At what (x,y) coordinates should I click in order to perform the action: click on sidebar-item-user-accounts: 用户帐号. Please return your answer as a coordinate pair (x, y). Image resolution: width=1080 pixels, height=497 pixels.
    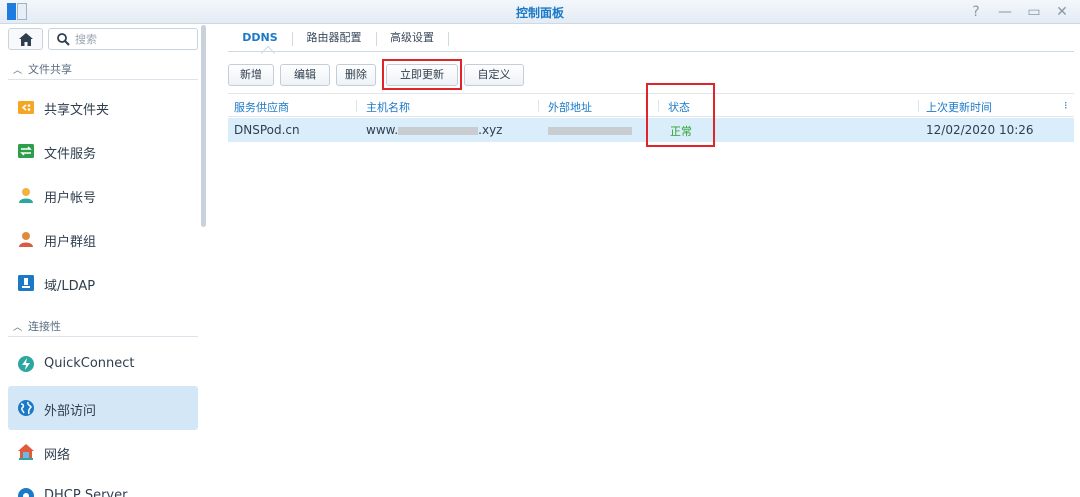
    Looking at the image, I should click on (103, 195).